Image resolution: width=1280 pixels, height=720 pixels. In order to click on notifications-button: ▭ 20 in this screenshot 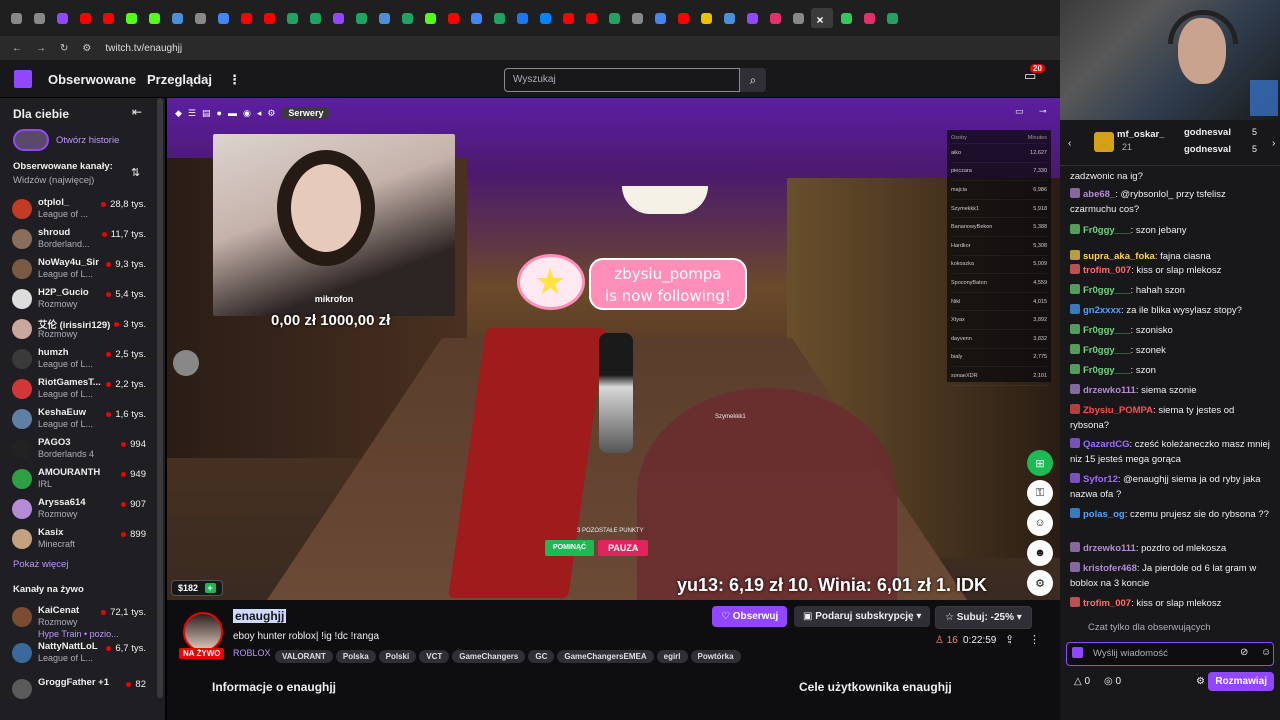, I will do `click(1034, 74)`.